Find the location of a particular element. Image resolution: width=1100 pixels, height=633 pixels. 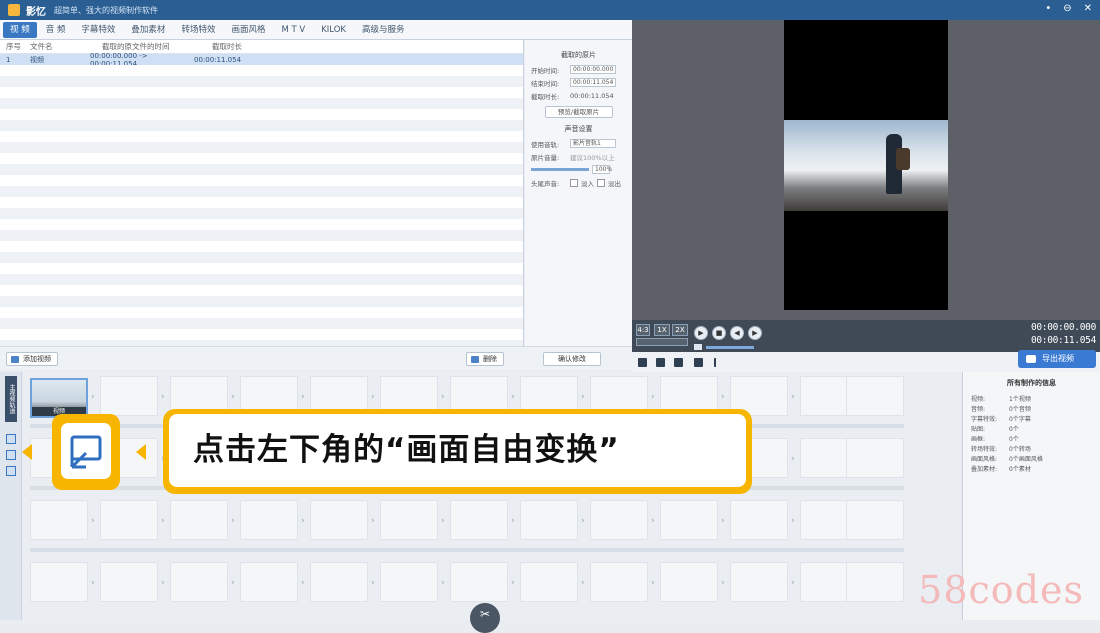

close-icon: ✕ is located at coordinates (1088, 8).